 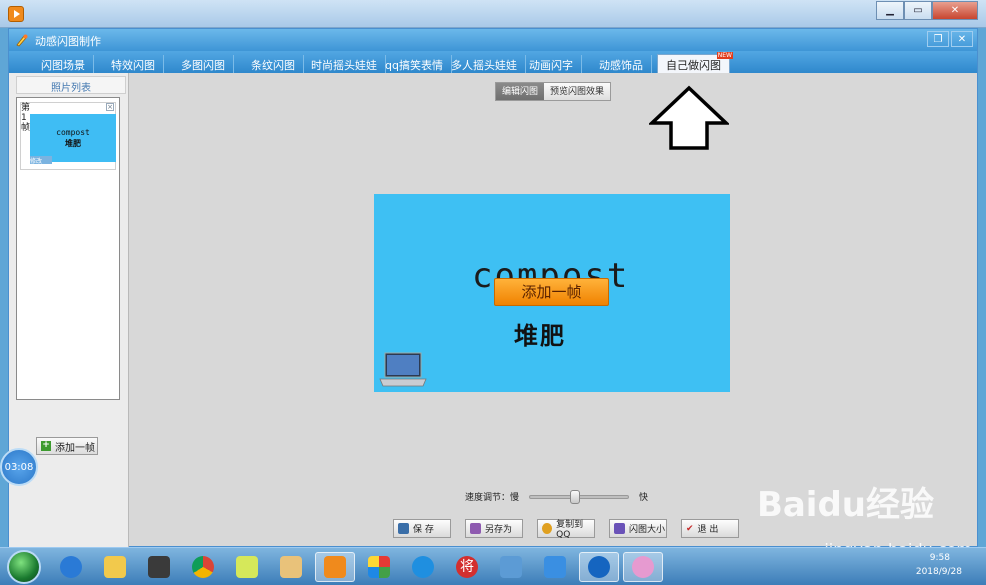 I want to click on minimize-button: ▁, so click(x=890, y=10).